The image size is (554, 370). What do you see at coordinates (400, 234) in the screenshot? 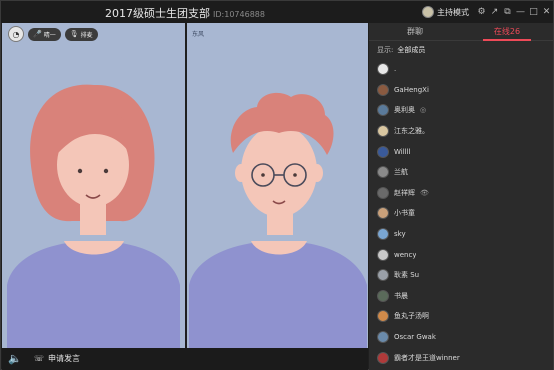
I see `member-name: sky` at bounding box center [400, 234].